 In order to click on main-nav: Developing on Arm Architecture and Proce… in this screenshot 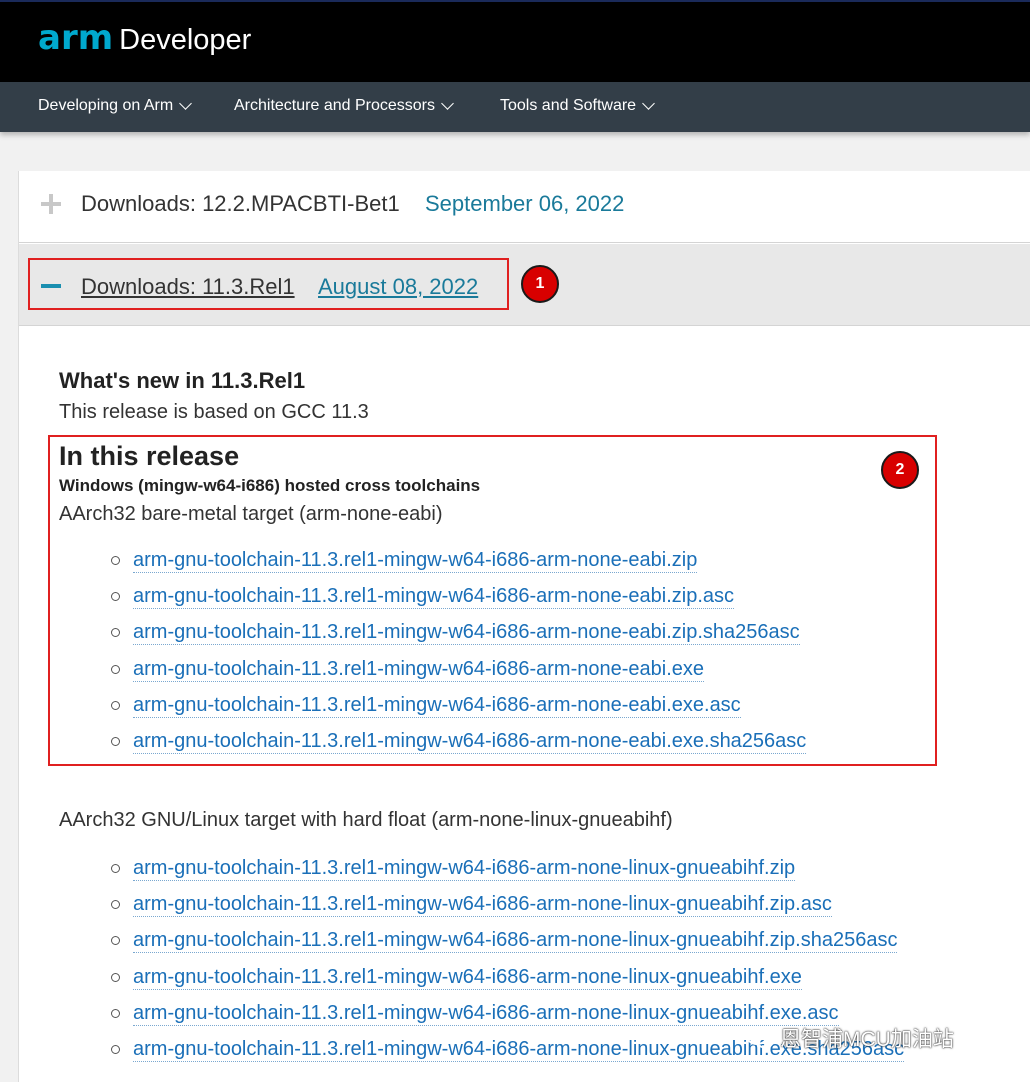, I will do `click(515, 107)`.